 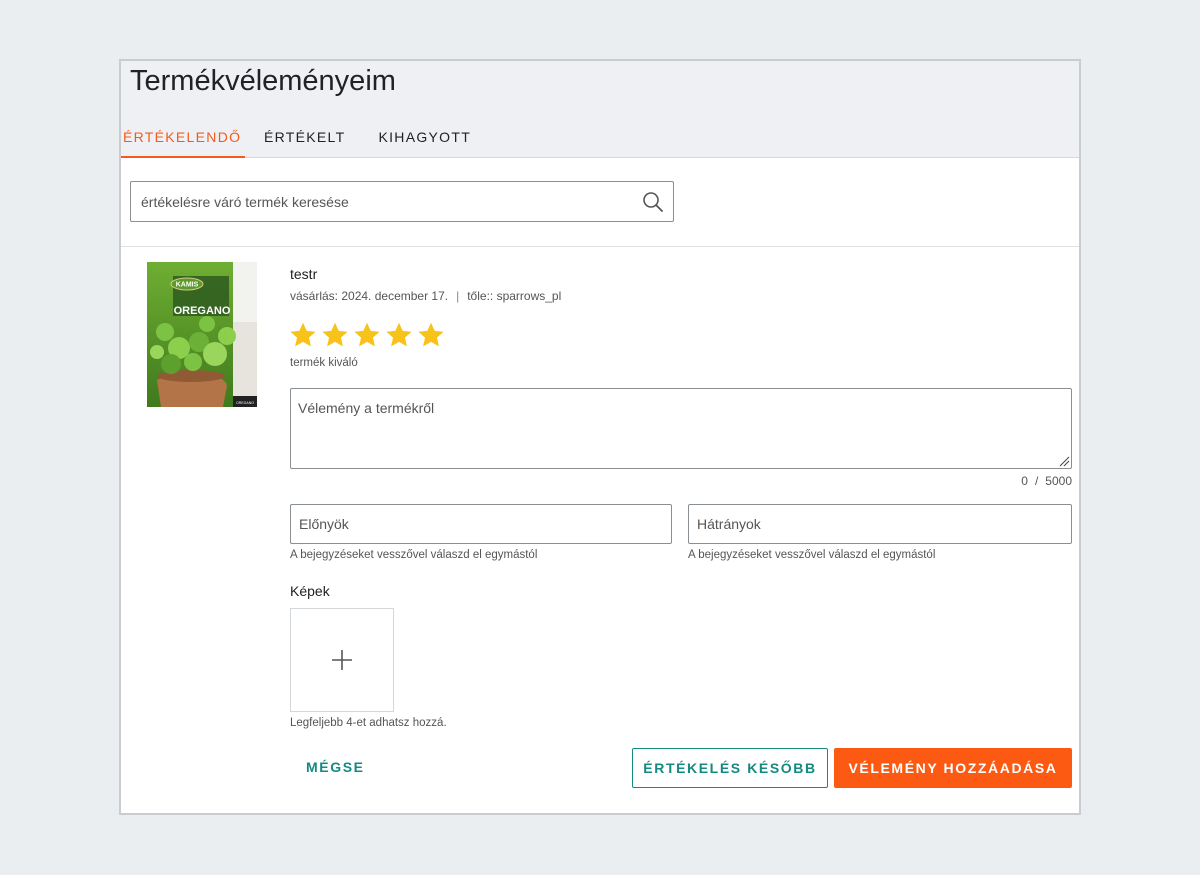 What do you see at coordinates (263, 81) in the screenshot?
I see `page-title: Termékvéleményeim` at bounding box center [263, 81].